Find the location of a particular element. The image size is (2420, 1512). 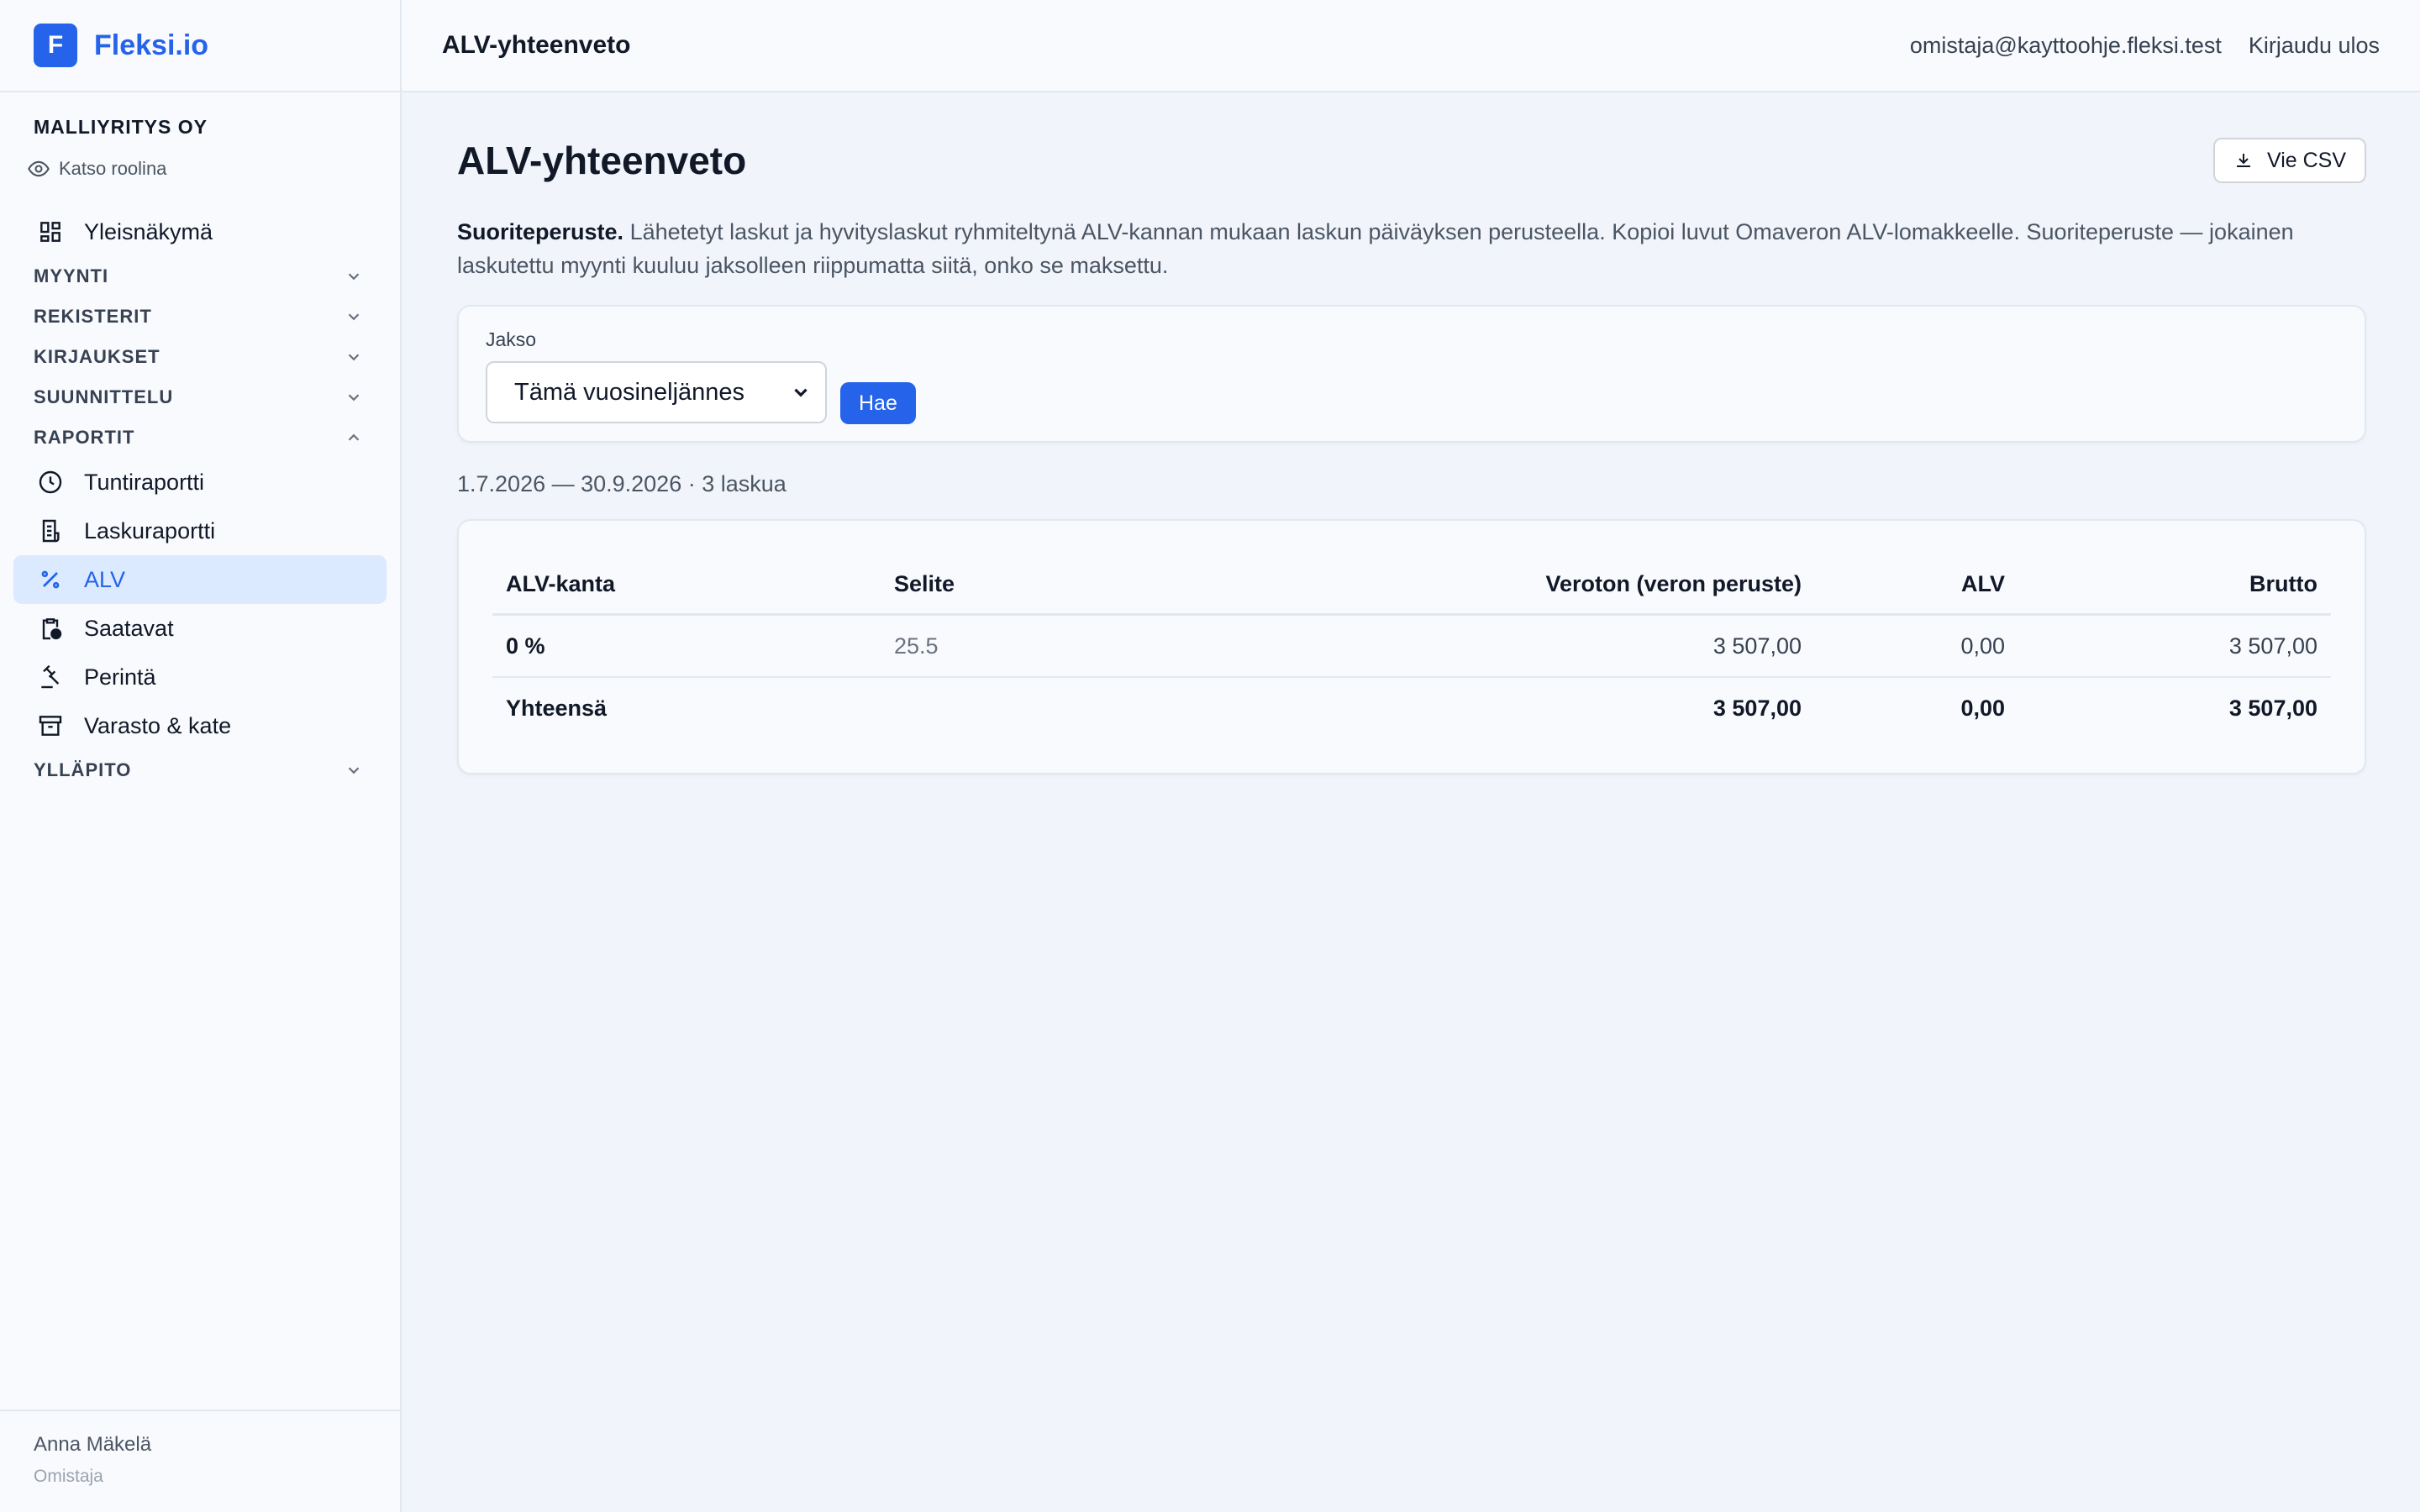

sidebar-item-hour-report: Tuntiraportti is located at coordinates (200, 482).